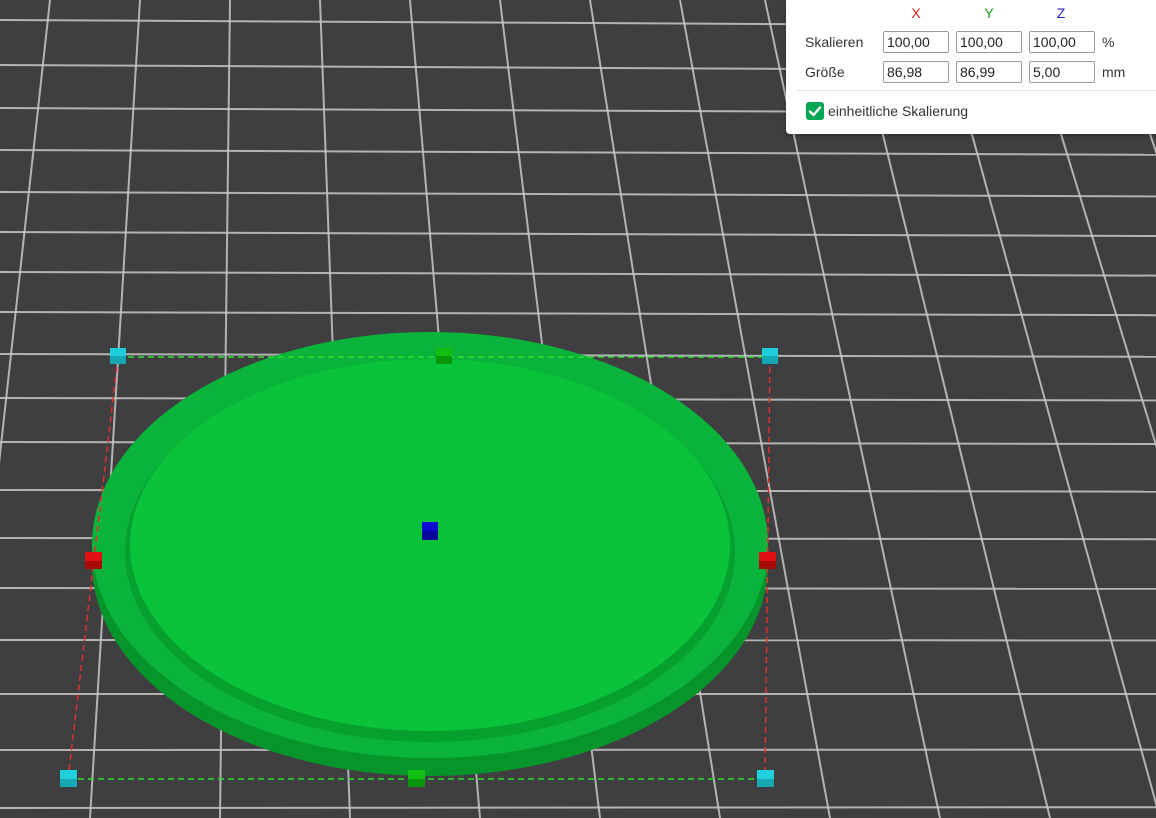  Describe the element at coordinates (916, 13) in the screenshot. I see `axis-header-x: X` at that location.